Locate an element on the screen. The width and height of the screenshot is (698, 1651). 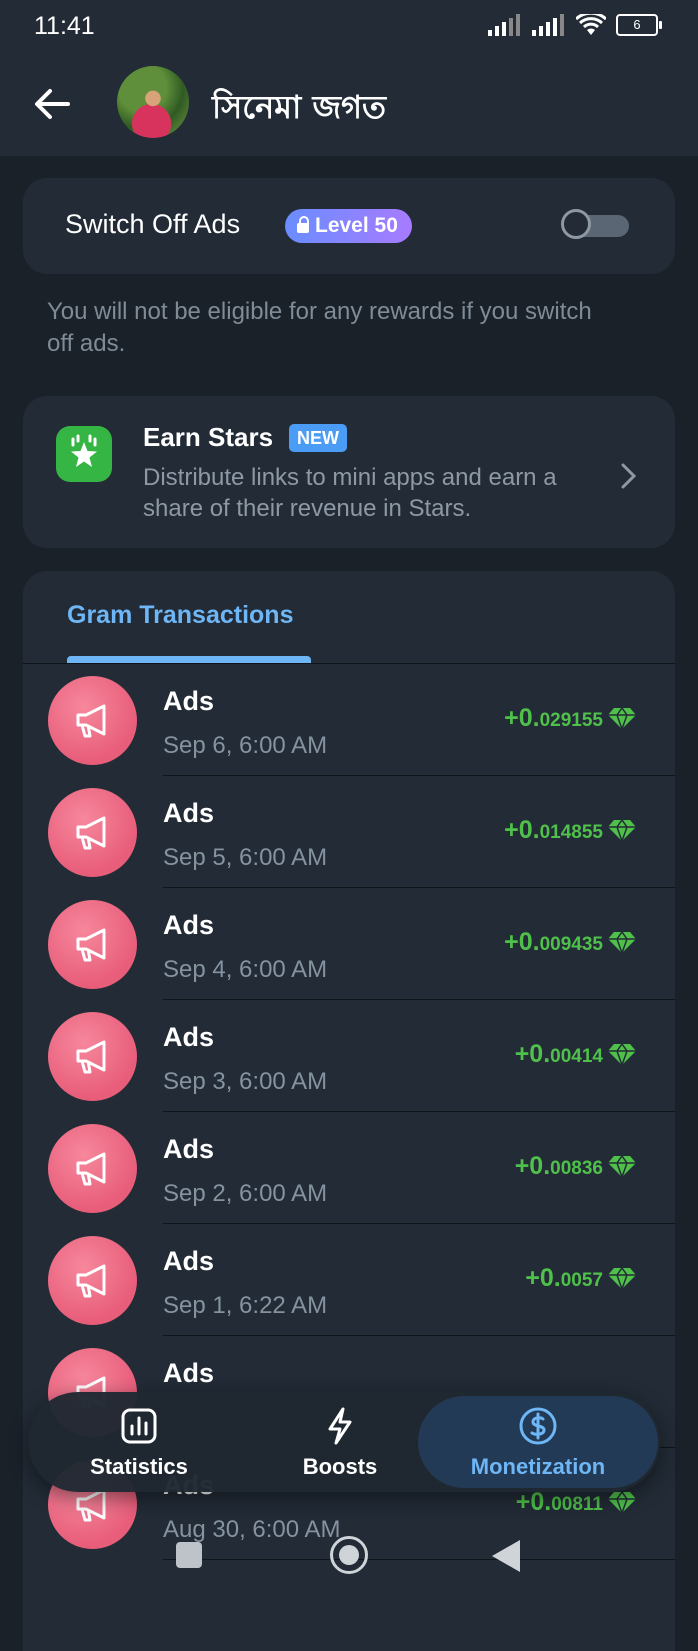
bottom-navigation: Statistics Boosts Monetization is located at coordinates (344, 1442).